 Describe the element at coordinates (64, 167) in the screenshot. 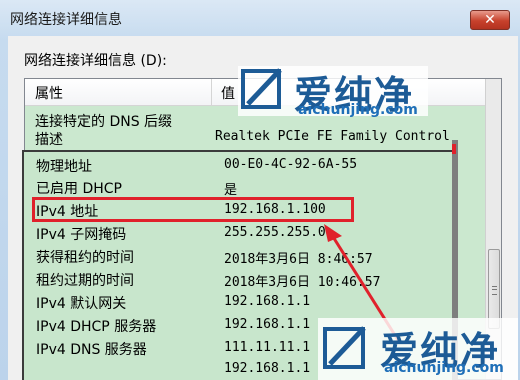

I see `row-property: 物理地址` at that location.